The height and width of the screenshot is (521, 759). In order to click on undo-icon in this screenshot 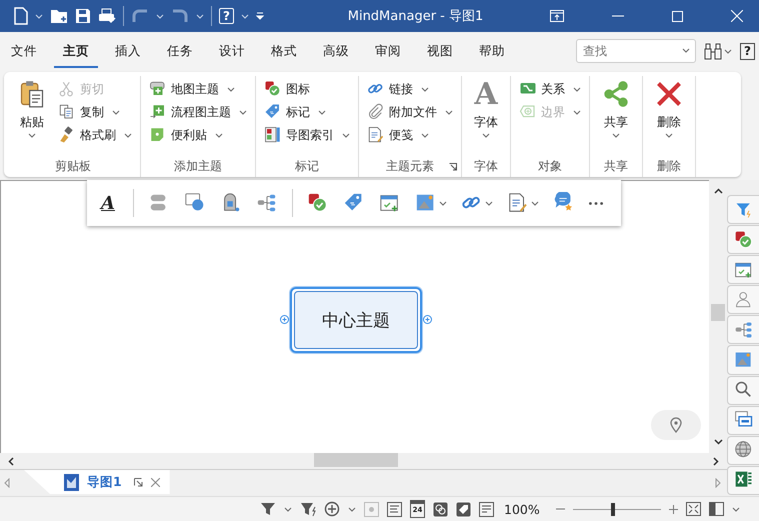, I will do `click(140, 16)`.